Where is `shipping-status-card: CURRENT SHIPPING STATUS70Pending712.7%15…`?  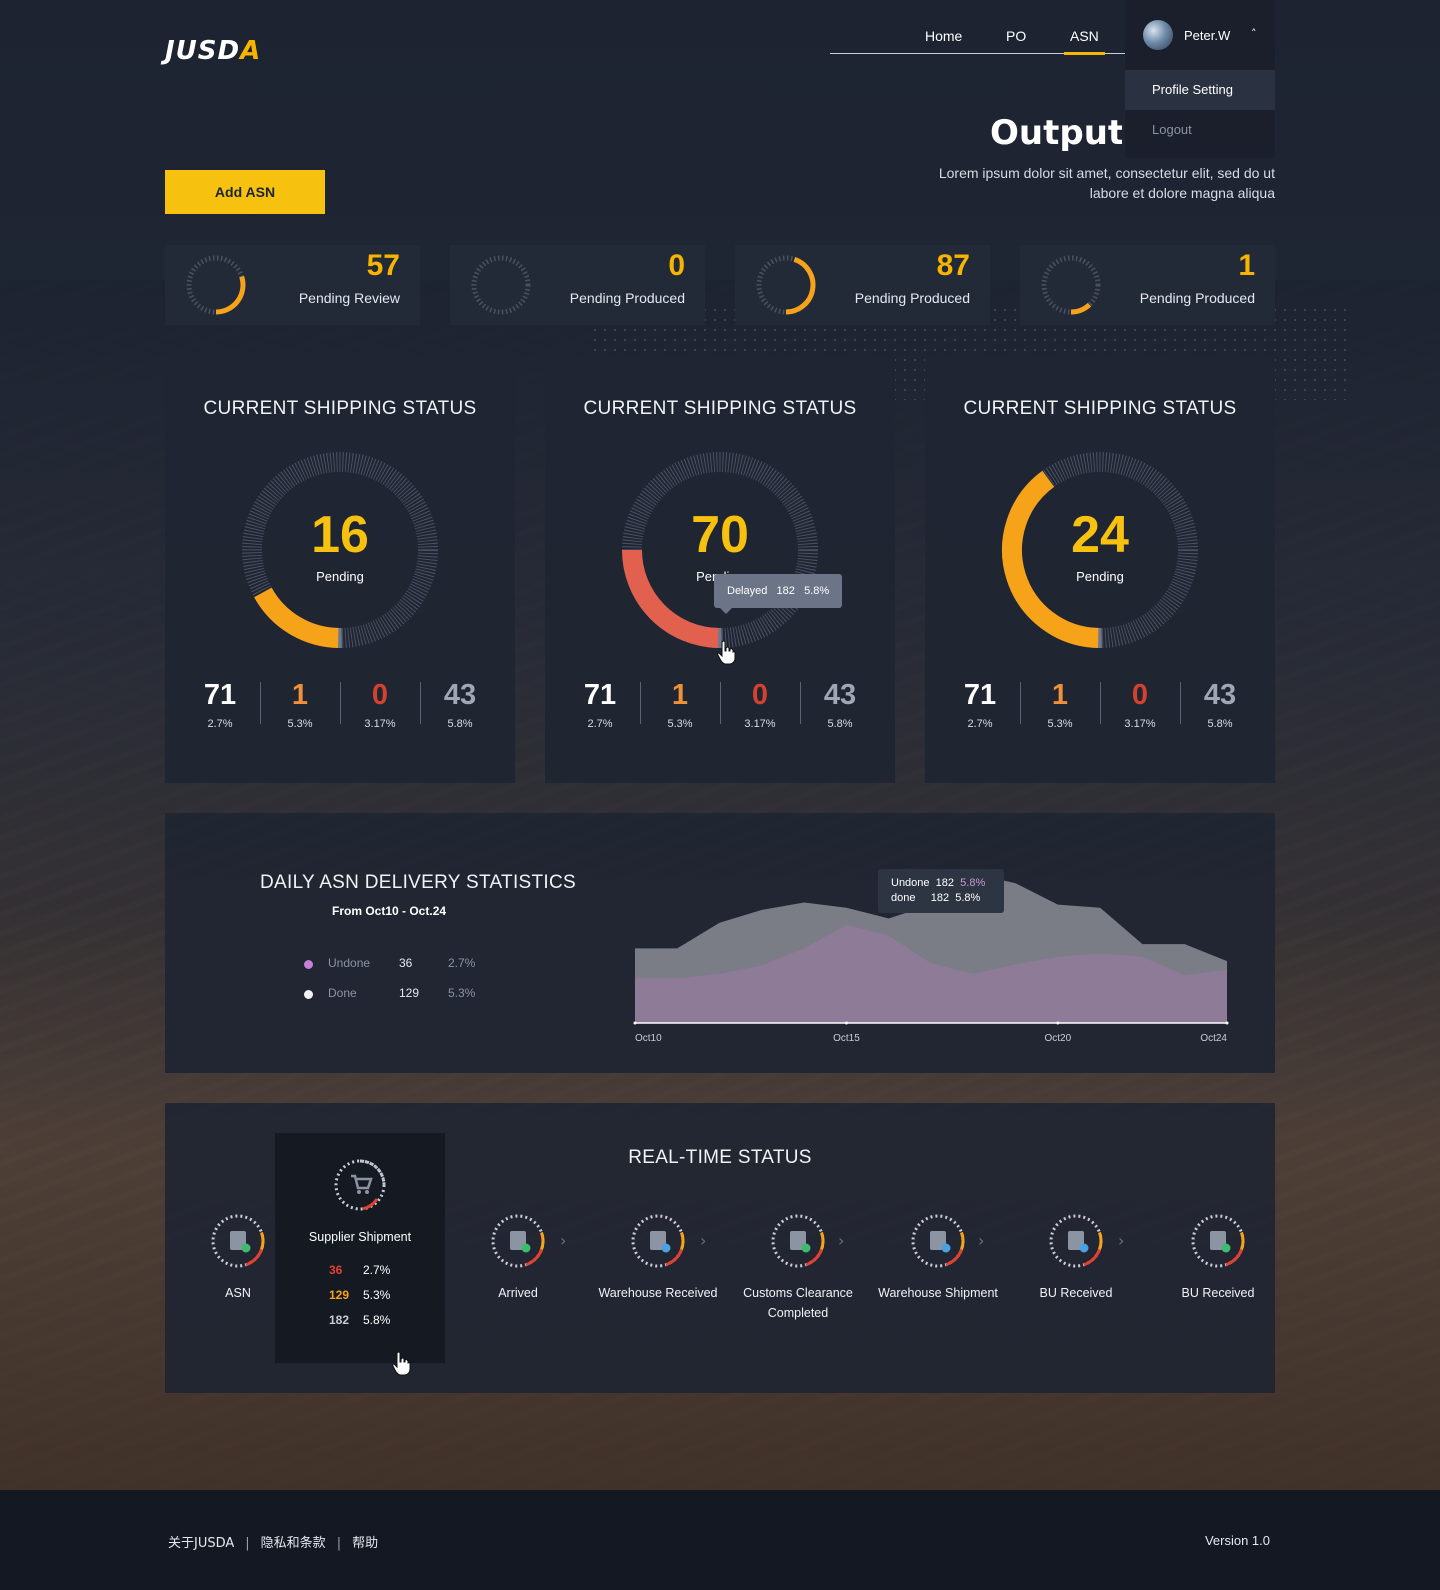
shipping-status-card: CURRENT SHIPPING STATUS70Pending712.7%15… is located at coordinates (720, 569).